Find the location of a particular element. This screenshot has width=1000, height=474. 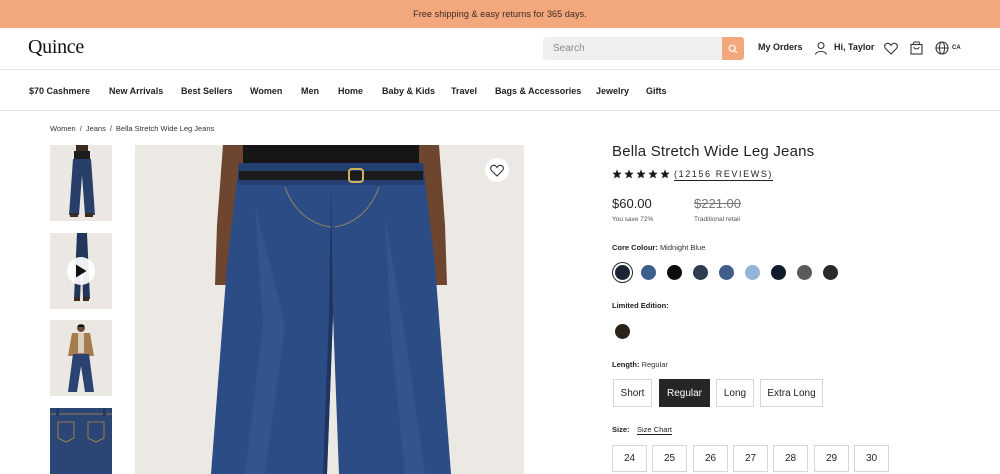

limited-edition-label: Limited Edition: is located at coordinates (640, 305).